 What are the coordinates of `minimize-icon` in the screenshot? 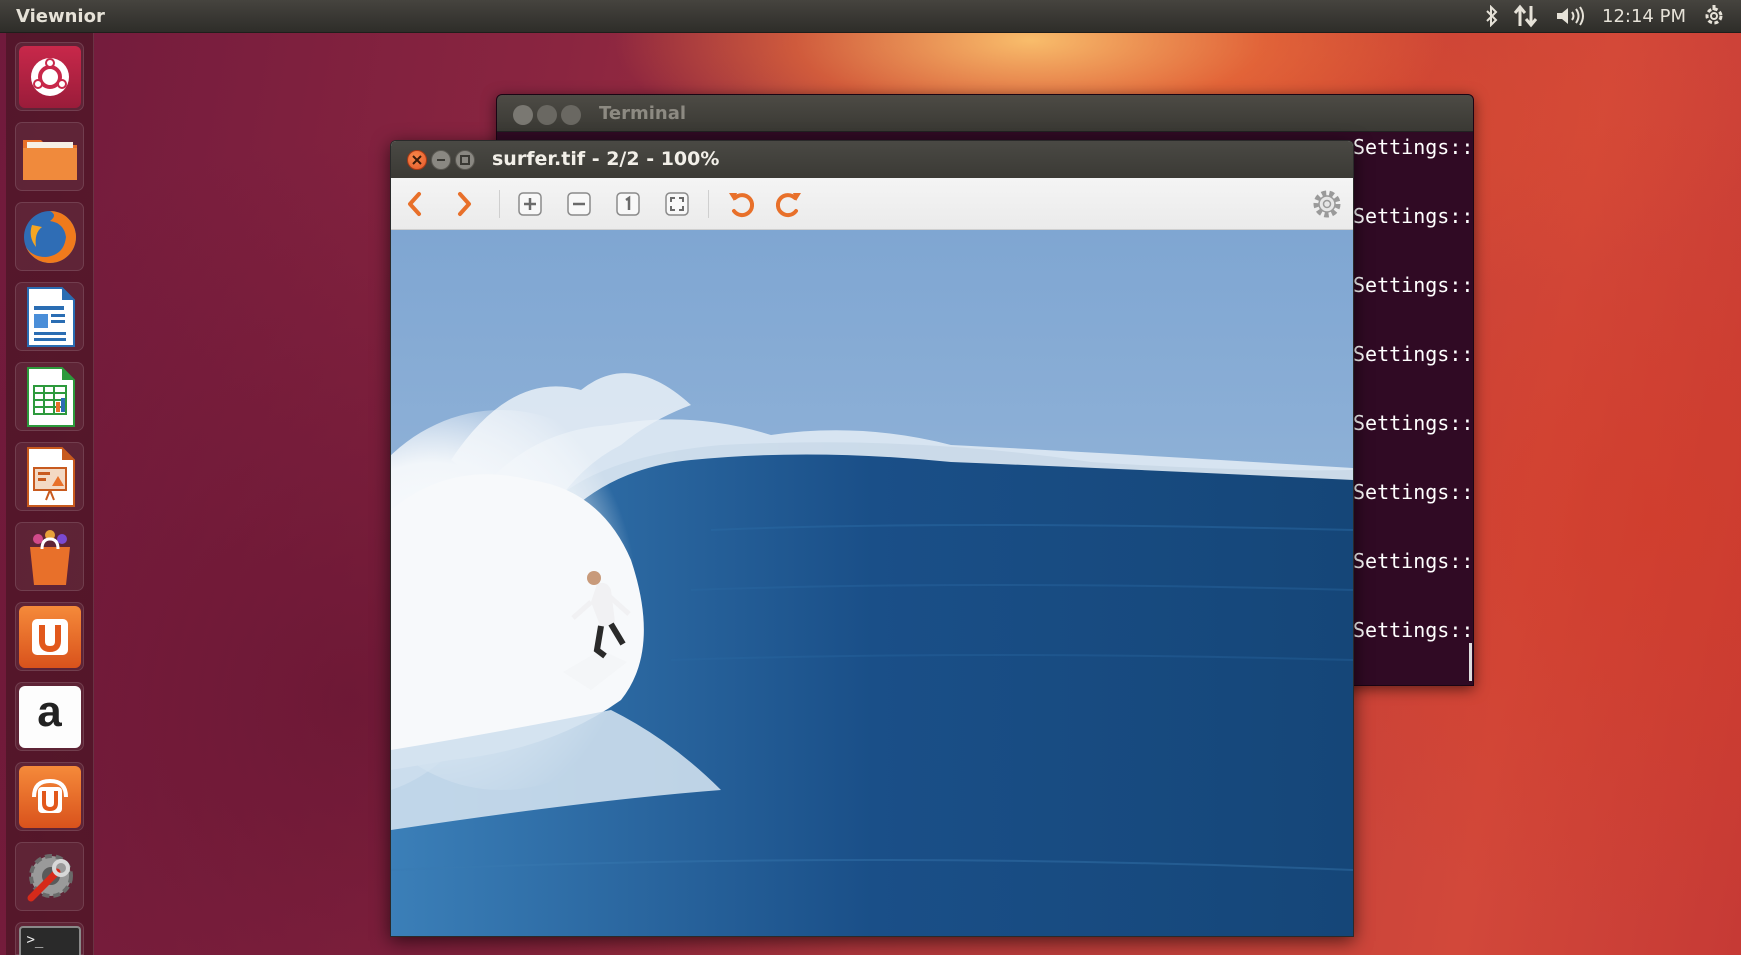 It's located at (441, 160).